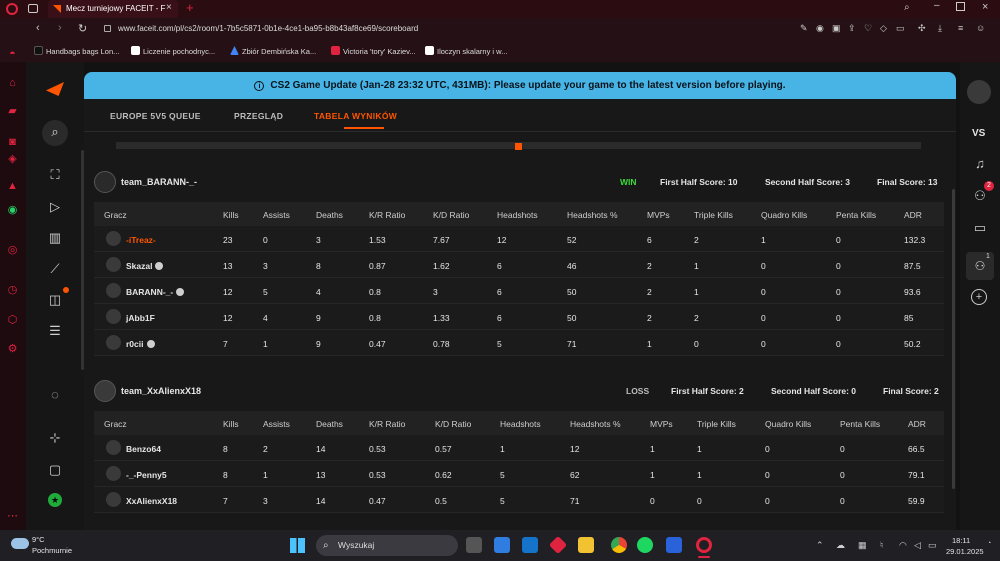 The height and width of the screenshot is (561, 1000). Describe the element at coordinates (586, 545) in the screenshot. I see `file-explorer-icon` at that location.